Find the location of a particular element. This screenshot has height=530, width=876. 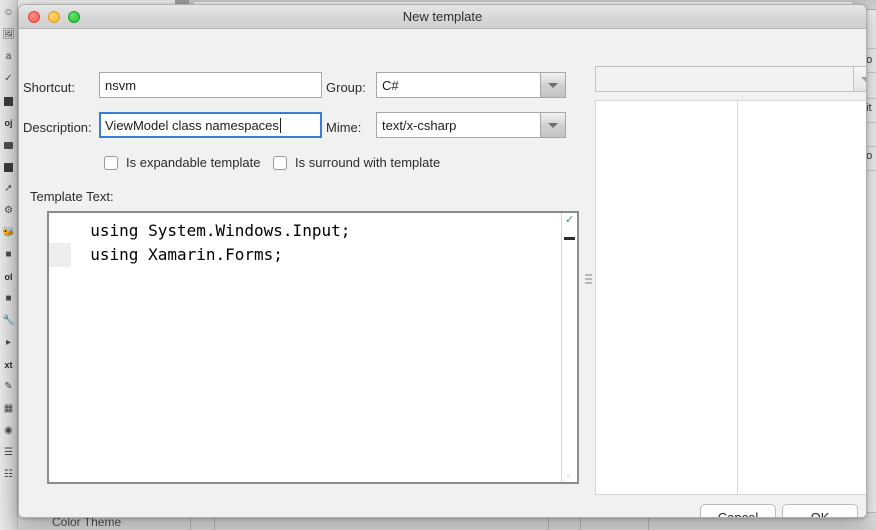

preview-pane-left is located at coordinates (666, 297).